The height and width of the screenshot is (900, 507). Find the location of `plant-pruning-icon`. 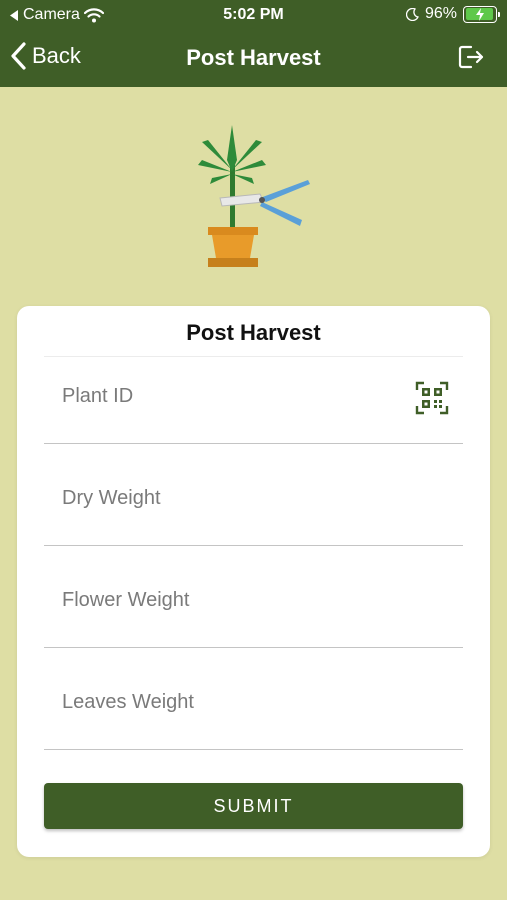

plant-pruning-icon is located at coordinates (255, 197).